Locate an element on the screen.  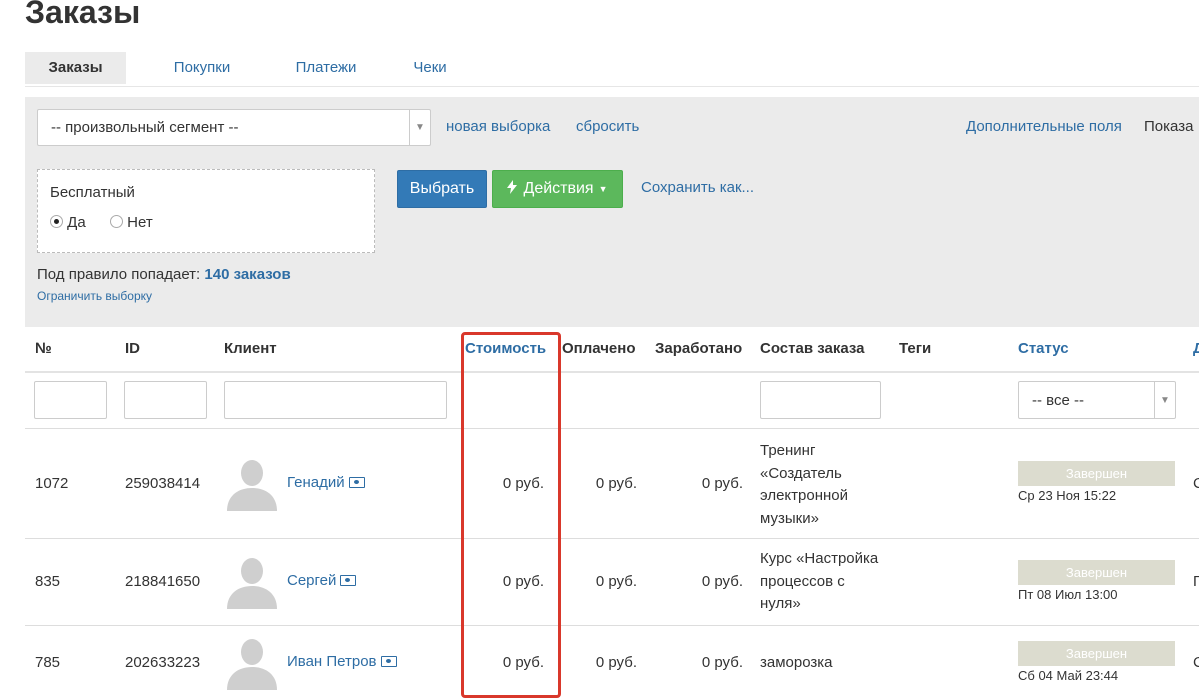
tab-purchases: Покупки is located at coordinates (202, 68).